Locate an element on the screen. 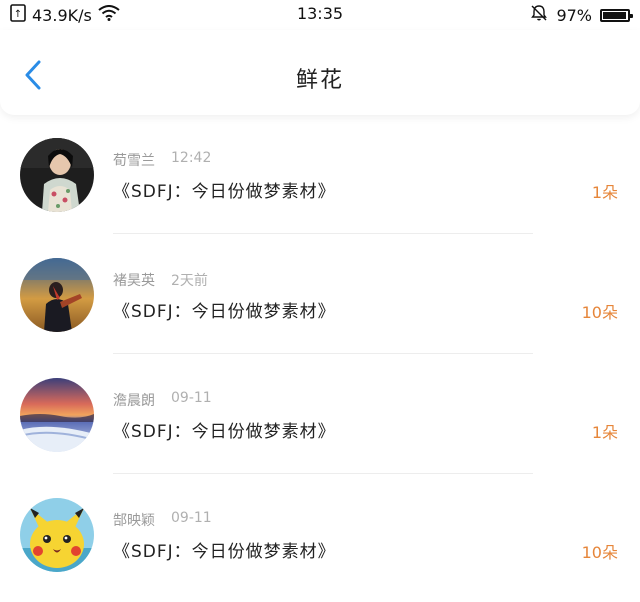 The height and width of the screenshot is (602, 640). pikachu-avatar is located at coordinates (57, 535).